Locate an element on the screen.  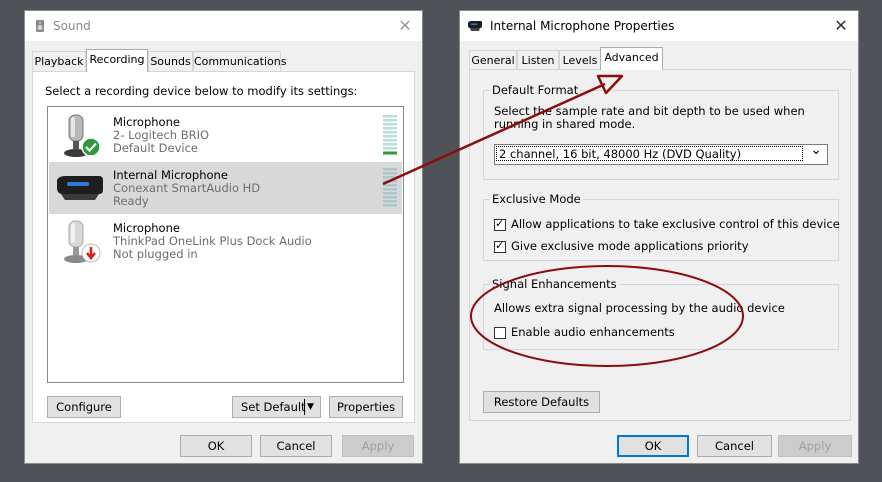
sound-title: Sound is located at coordinates (72, 26).